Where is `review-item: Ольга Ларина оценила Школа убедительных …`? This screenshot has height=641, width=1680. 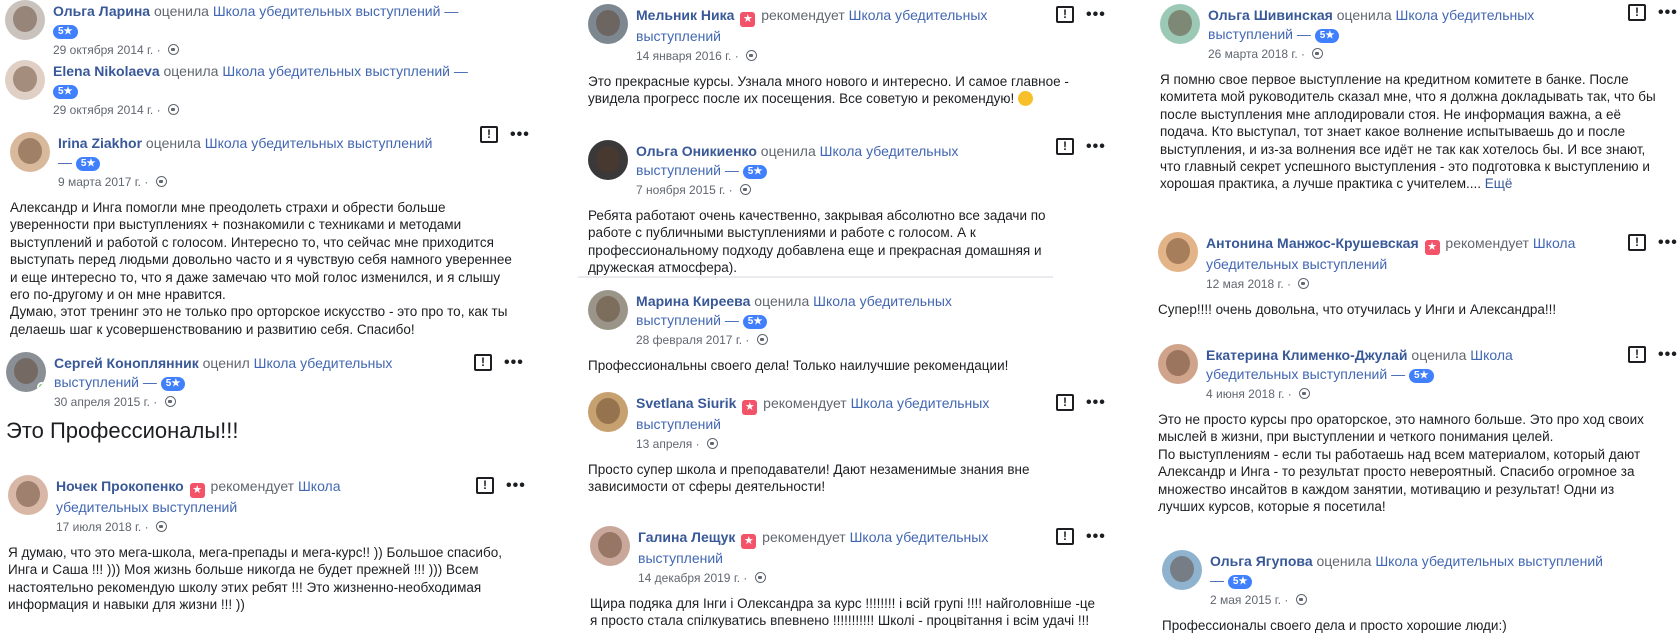
review-item: Ольга Ларина оценила Школа убедительных … is located at coordinates (240, 29).